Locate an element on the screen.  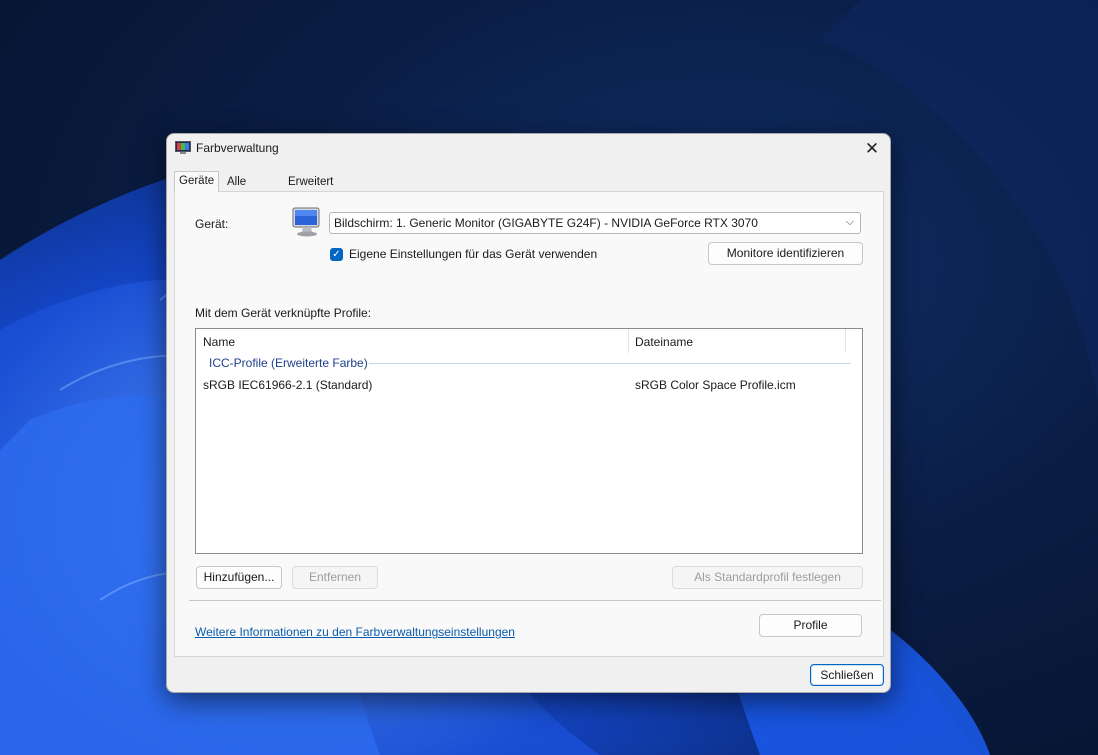
panel-divider is located at coordinates (535, 600).